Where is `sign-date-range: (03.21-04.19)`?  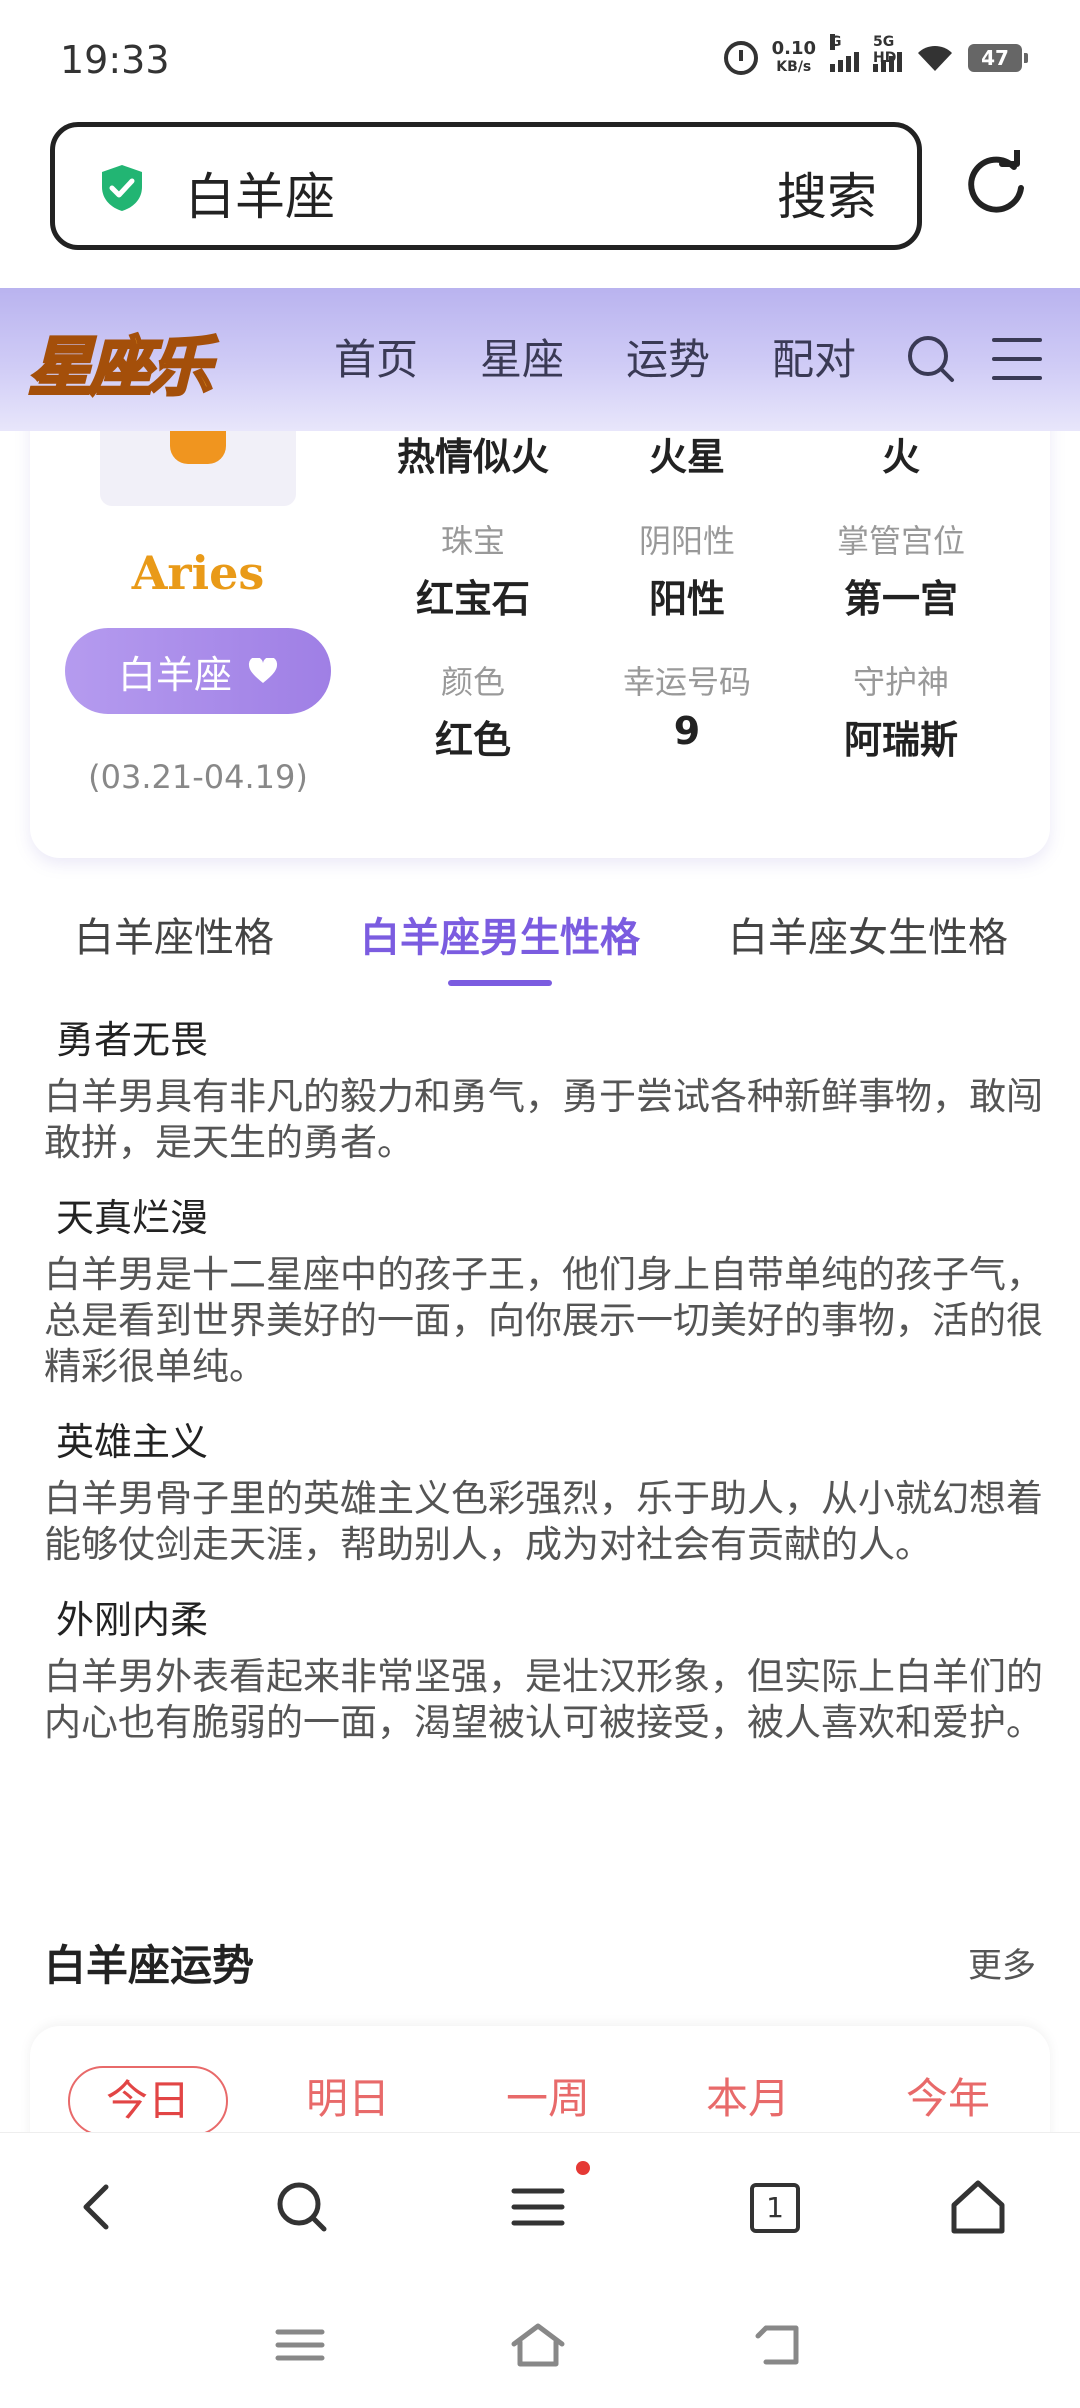
sign-date-range: (03.21-04.19) is located at coordinates (198, 777).